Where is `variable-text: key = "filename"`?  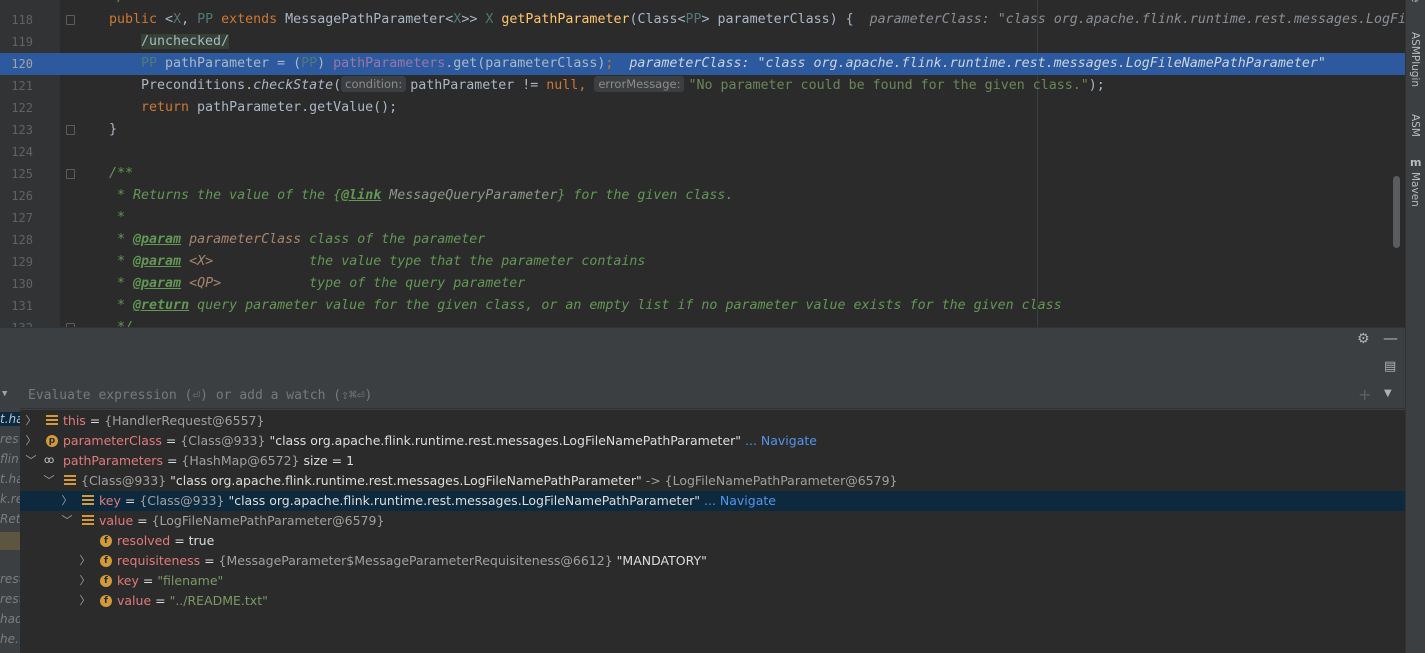
variable-text: key = "filename" is located at coordinates (170, 580).